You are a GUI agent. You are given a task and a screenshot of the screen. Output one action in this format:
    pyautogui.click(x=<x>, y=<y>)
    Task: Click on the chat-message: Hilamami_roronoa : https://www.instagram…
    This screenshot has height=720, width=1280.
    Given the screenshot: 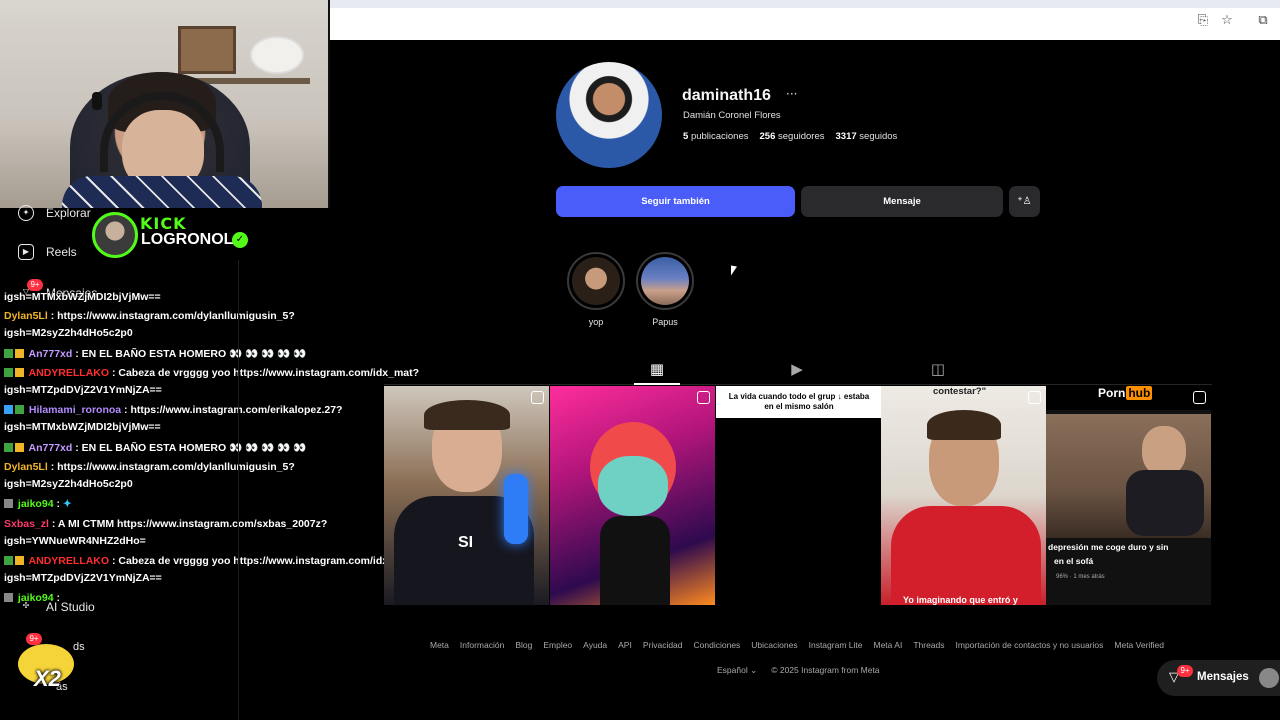 What is the action you would take?
    pyautogui.click(x=173, y=410)
    